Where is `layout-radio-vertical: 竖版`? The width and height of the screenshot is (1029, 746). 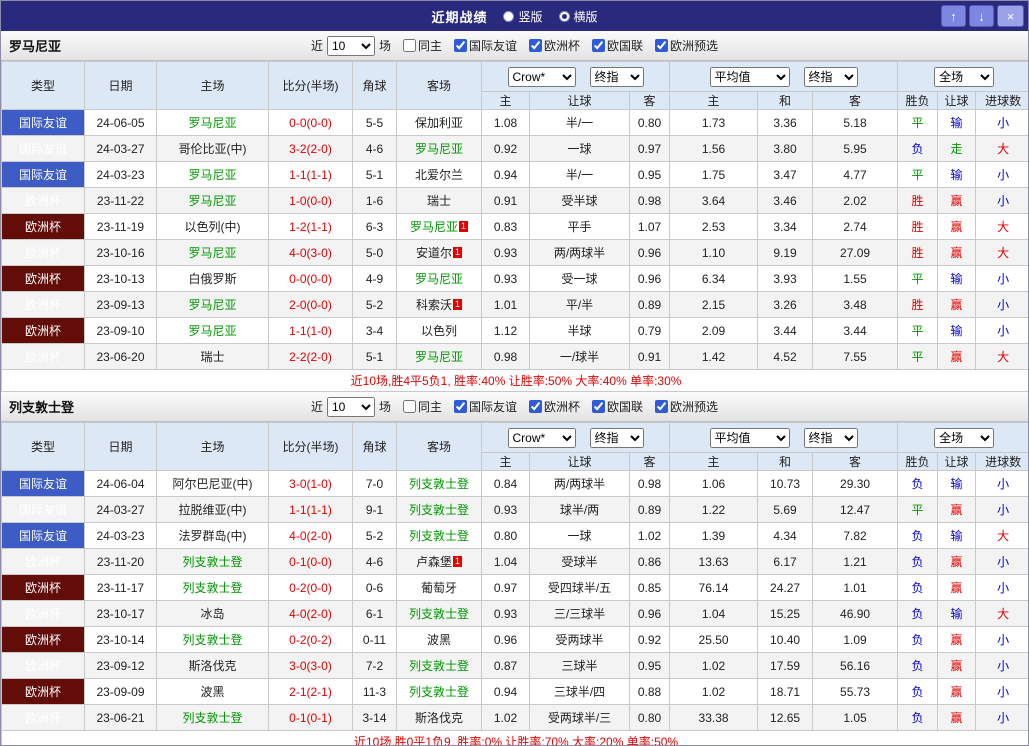
layout-radio-vertical: 竖版 is located at coordinates (523, 16).